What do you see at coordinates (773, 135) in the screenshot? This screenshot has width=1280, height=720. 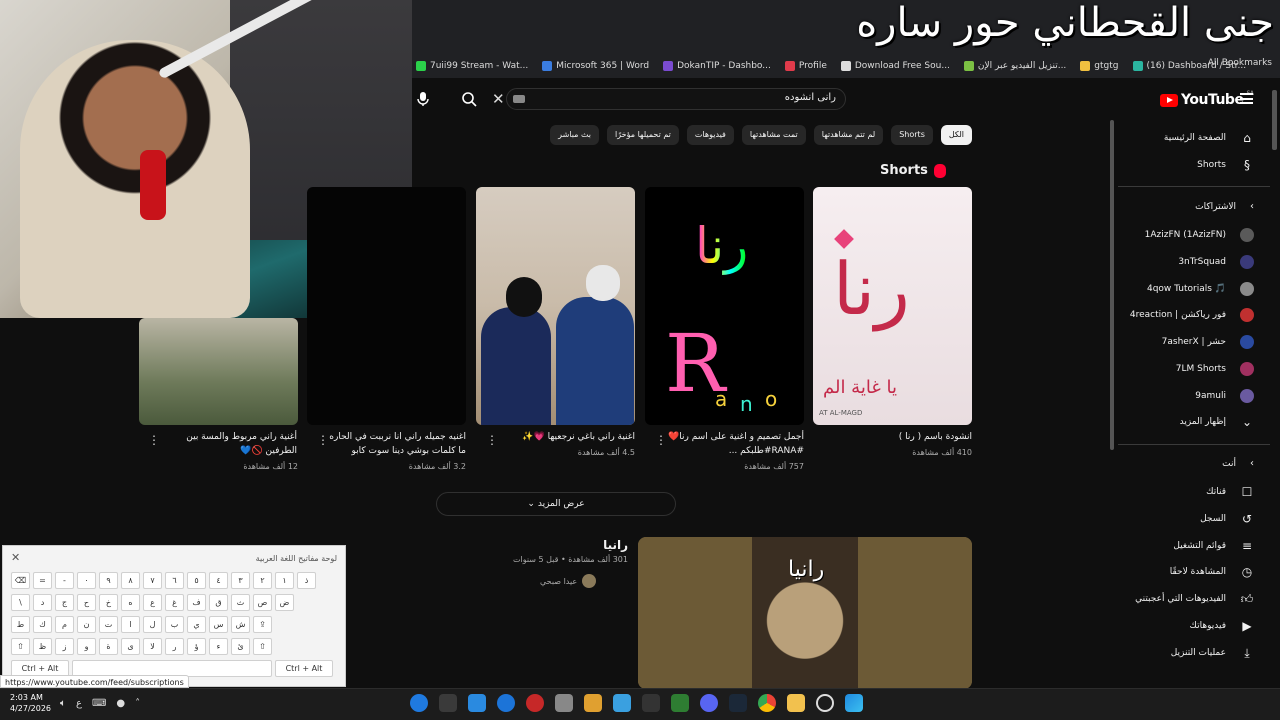 I see `filter-chip: تمت مشاهدتها` at bounding box center [773, 135].